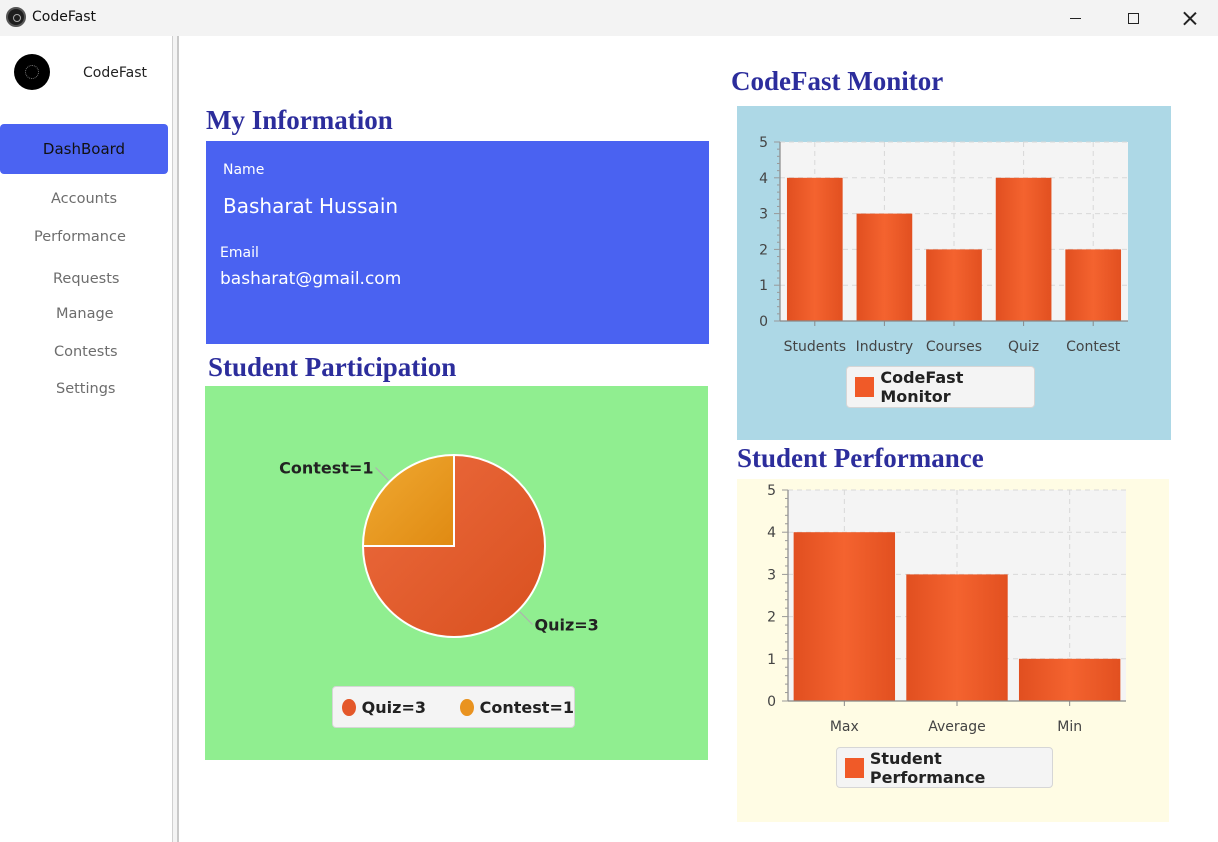 This screenshot has height=842, width=1218. Describe the element at coordinates (16, 17) in the screenshot. I see `app-icon` at that location.